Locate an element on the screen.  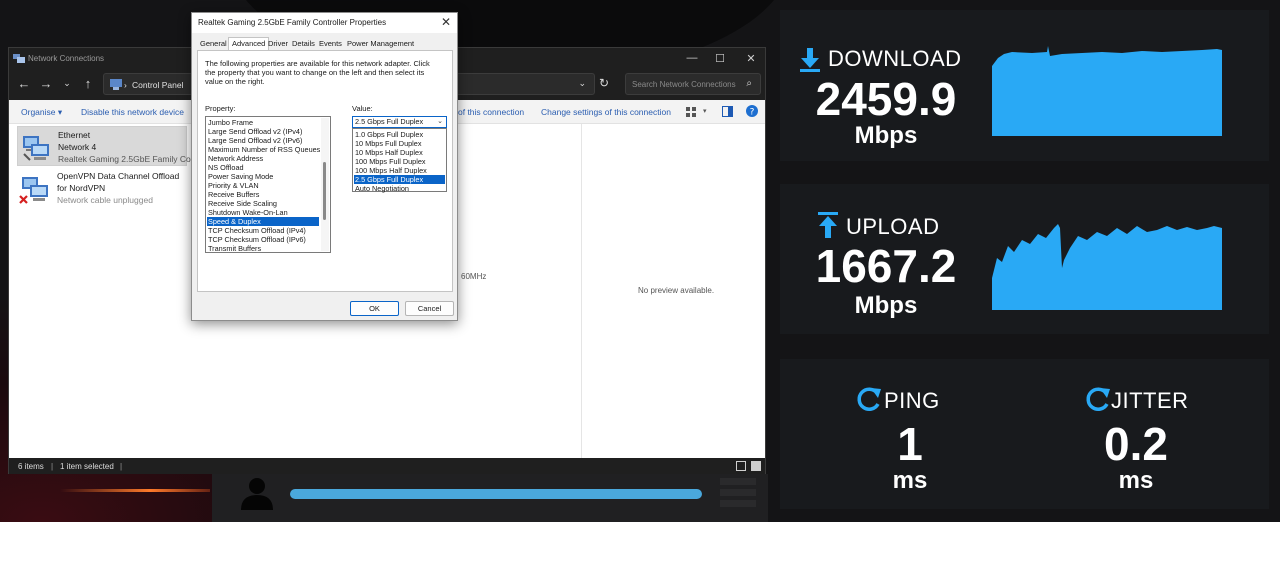
view-options-icon is located at coordinates (691, 112).